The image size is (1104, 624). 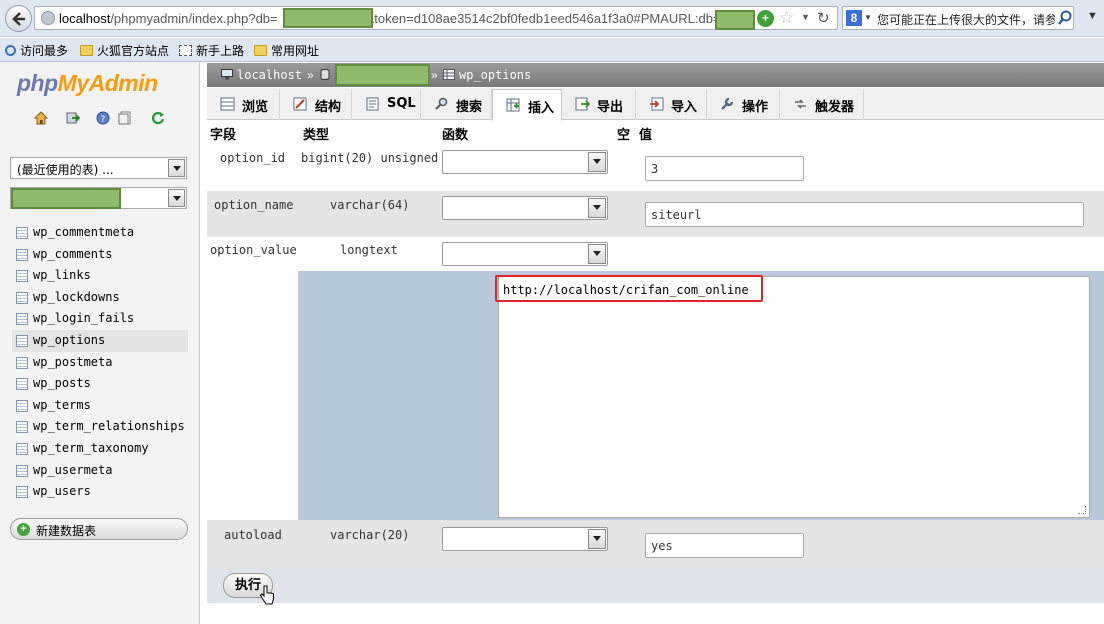 What do you see at coordinates (966, 19) in the screenshot?
I see `search-input: 您可能正在上传很大的文件，请参` at bounding box center [966, 19].